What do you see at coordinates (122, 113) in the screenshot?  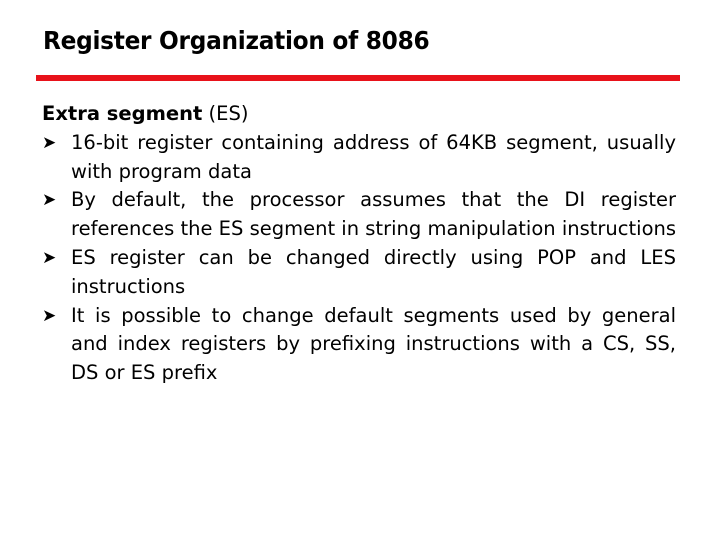 I see `section-heading-bold: Extra segment` at bounding box center [122, 113].